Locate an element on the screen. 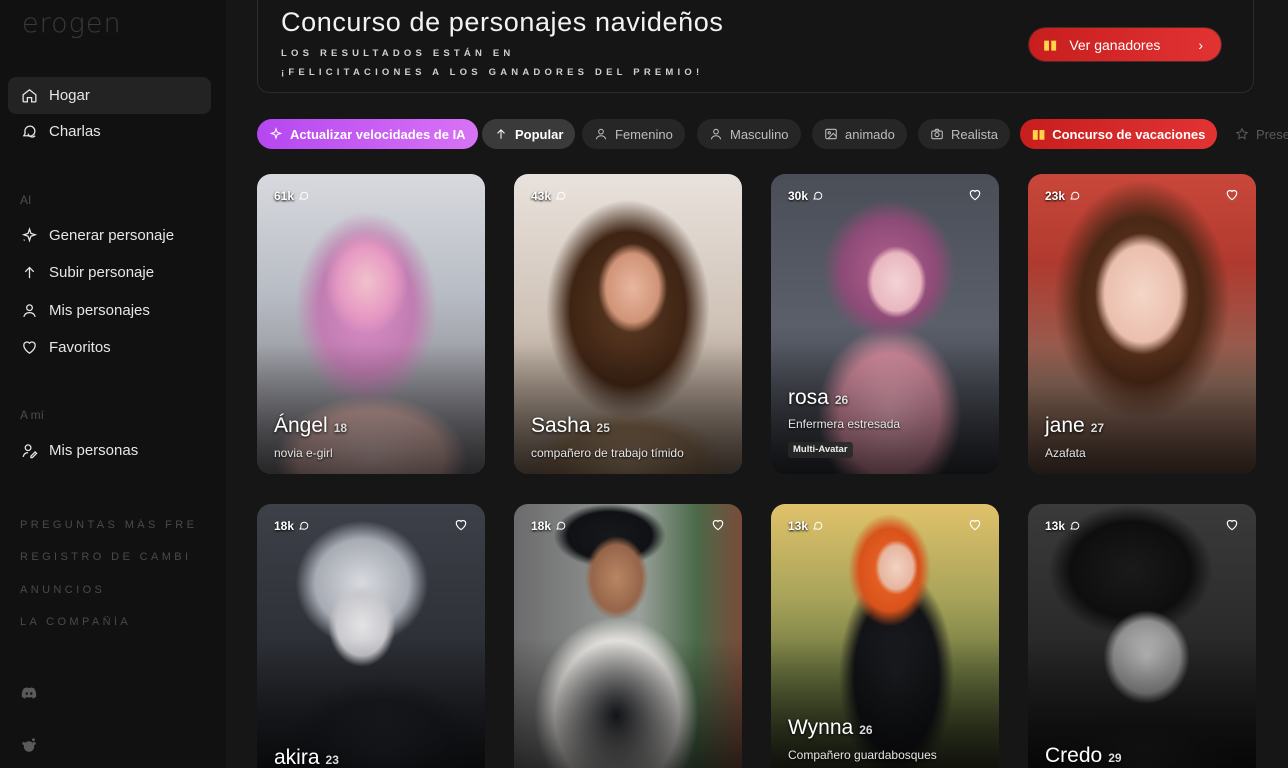  sidebar-item-label: Favoritos is located at coordinates (80, 347).